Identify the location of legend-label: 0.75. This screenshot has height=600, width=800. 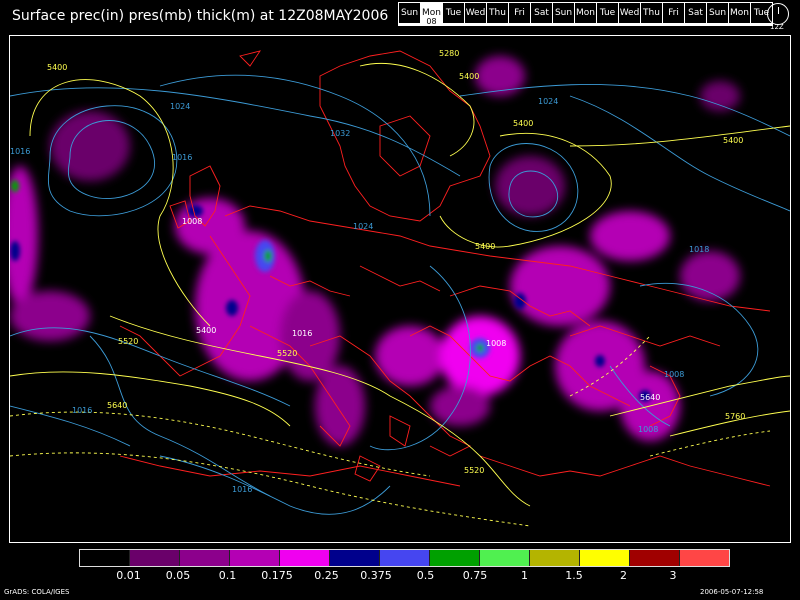
(475, 575).